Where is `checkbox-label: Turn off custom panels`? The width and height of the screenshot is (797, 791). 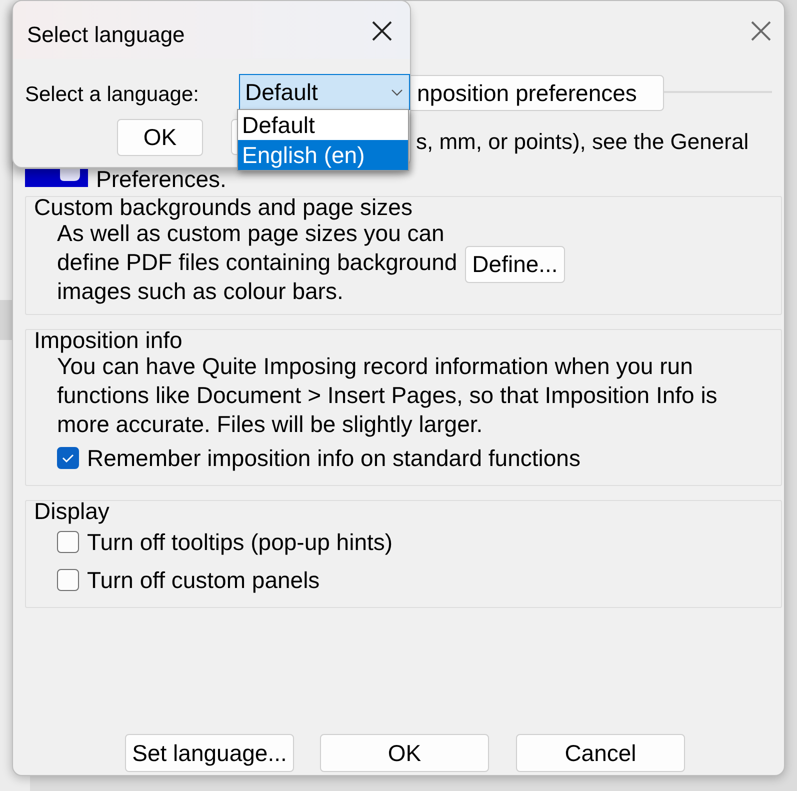 checkbox-label: Turn off custom panels is located at coordinates (203, 580).